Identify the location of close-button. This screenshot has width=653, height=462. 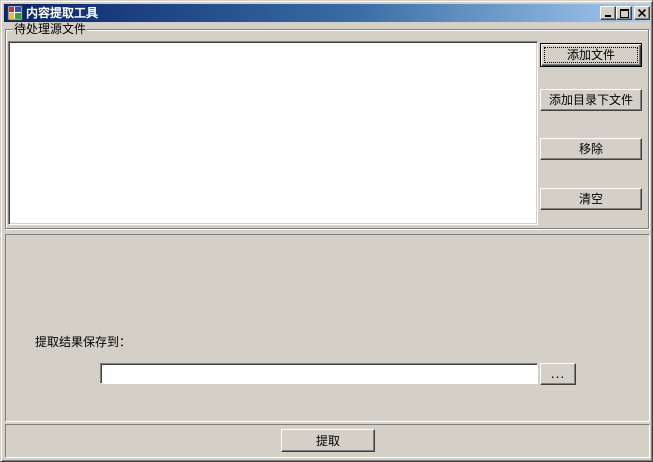
(642, 13).